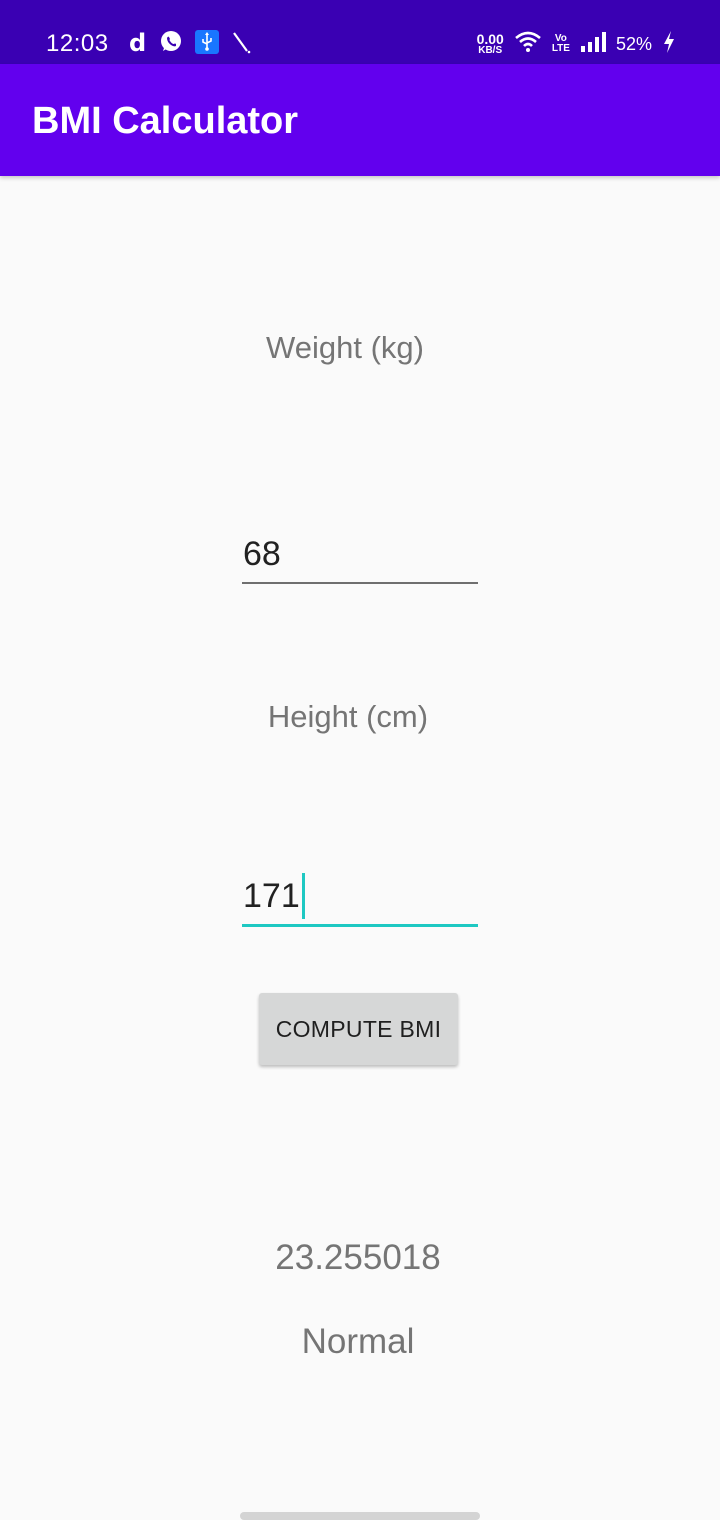  I want to click on charging-bolt-icon, so click(669, 44).